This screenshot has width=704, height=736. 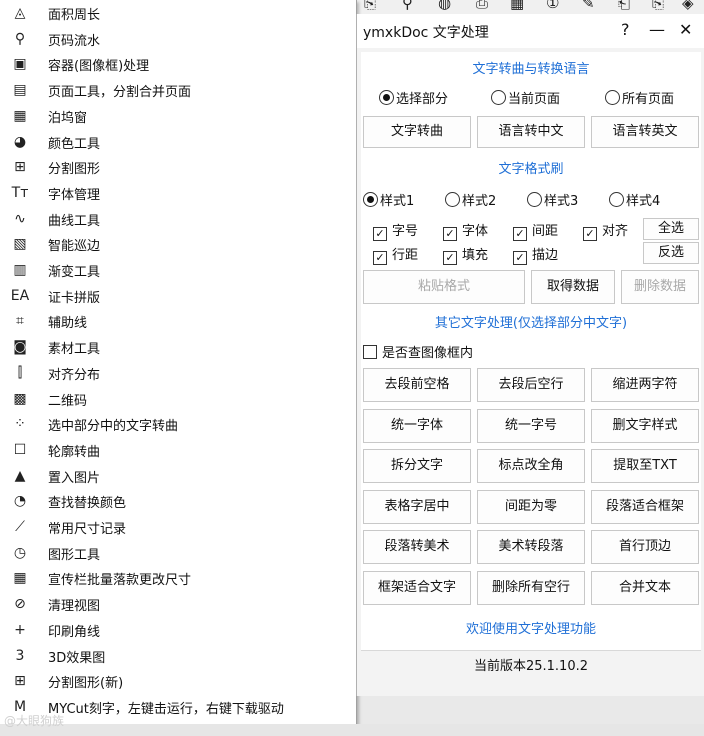 I want to click on menu-item-label: 页面工具，分割合并页面, so click(x=120, y=93).